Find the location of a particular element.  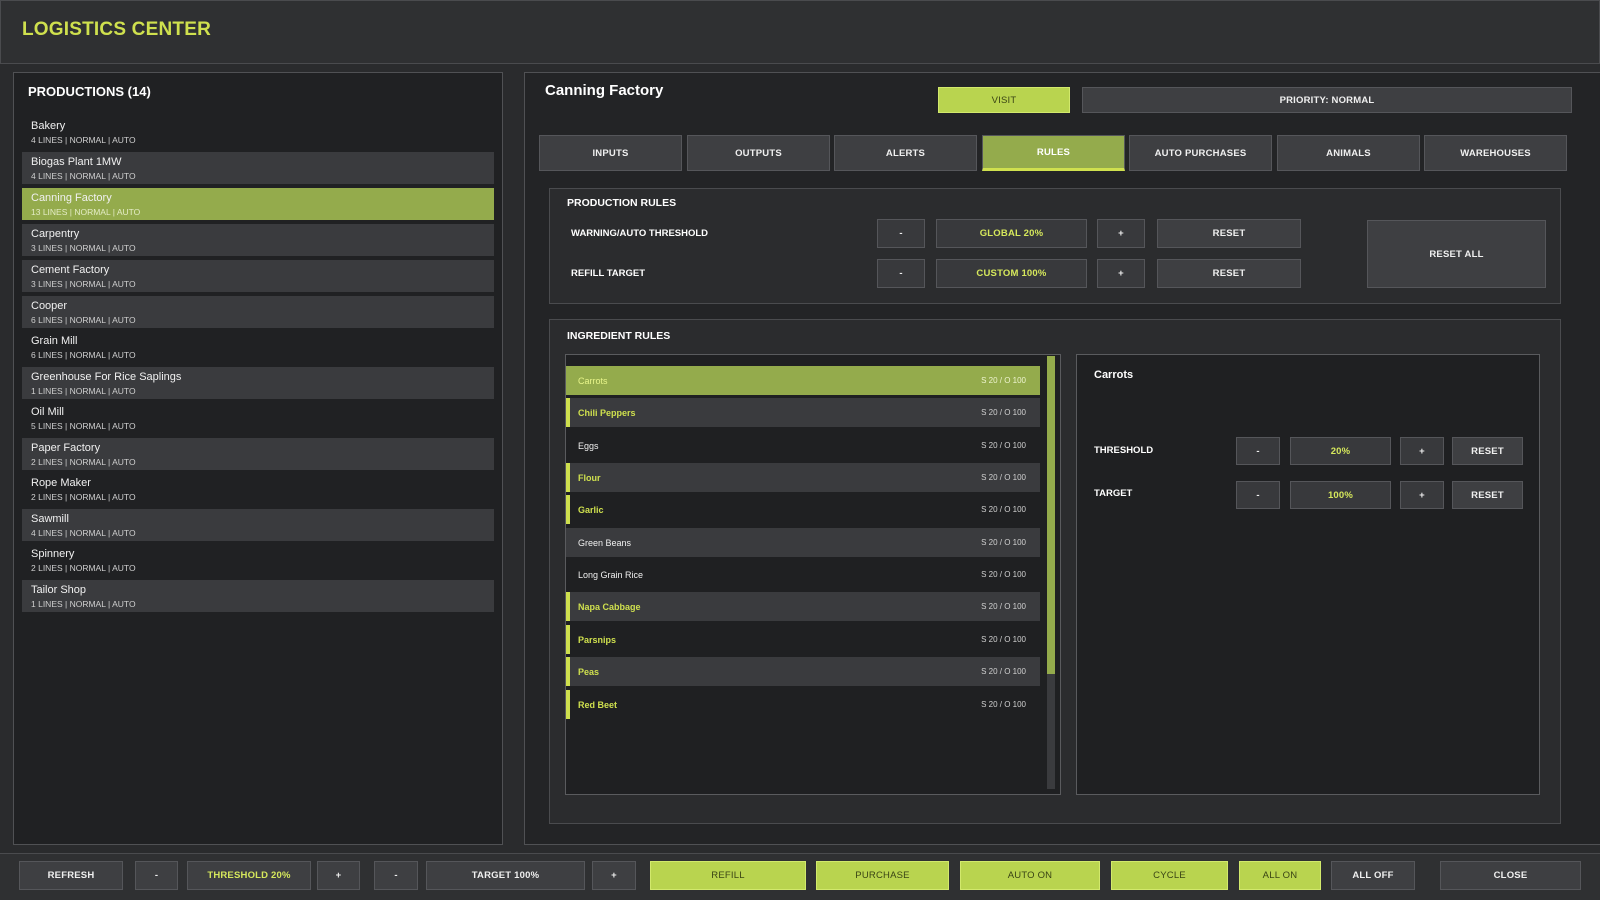

production-item-biogas-plant: Biogas Plant 1MW 4 LINES | NORMAL | AUTO is located at coordinates (258, 168).